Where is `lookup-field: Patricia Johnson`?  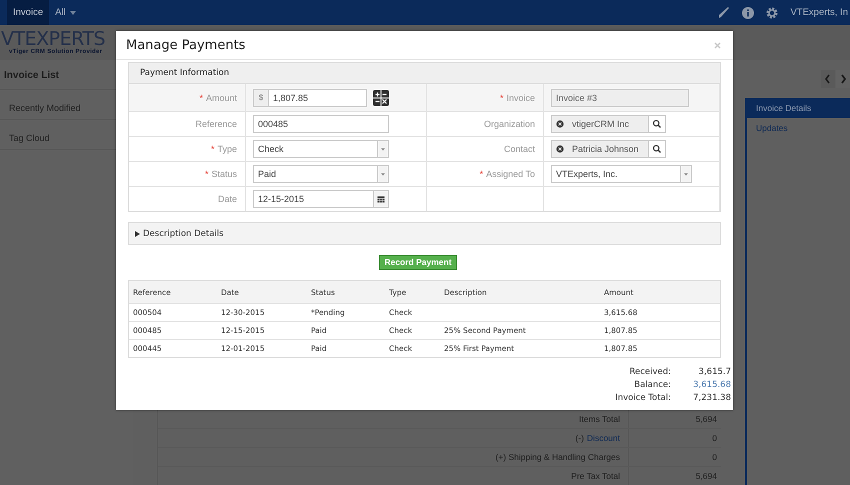
lookup-field: Patricia Johnson is located at coordinates (608, 149).